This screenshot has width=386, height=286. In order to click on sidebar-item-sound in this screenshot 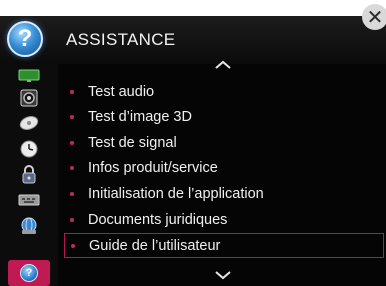, I will do `click(29, 98)`.